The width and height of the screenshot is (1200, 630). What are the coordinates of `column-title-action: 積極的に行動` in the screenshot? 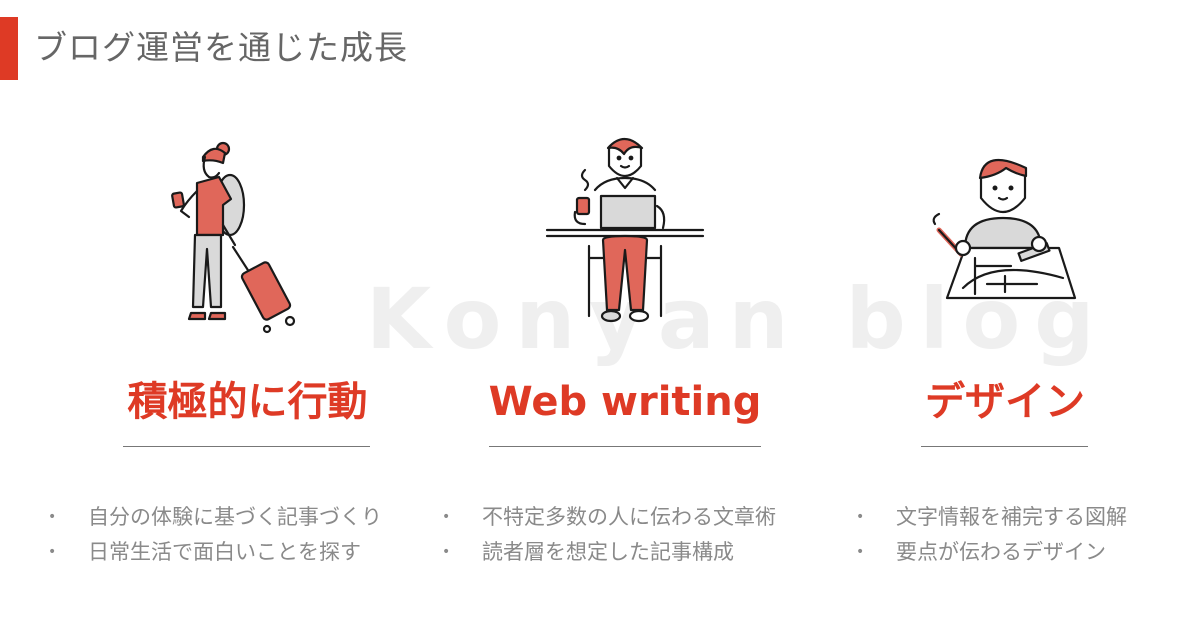 It's located at (247, 402).